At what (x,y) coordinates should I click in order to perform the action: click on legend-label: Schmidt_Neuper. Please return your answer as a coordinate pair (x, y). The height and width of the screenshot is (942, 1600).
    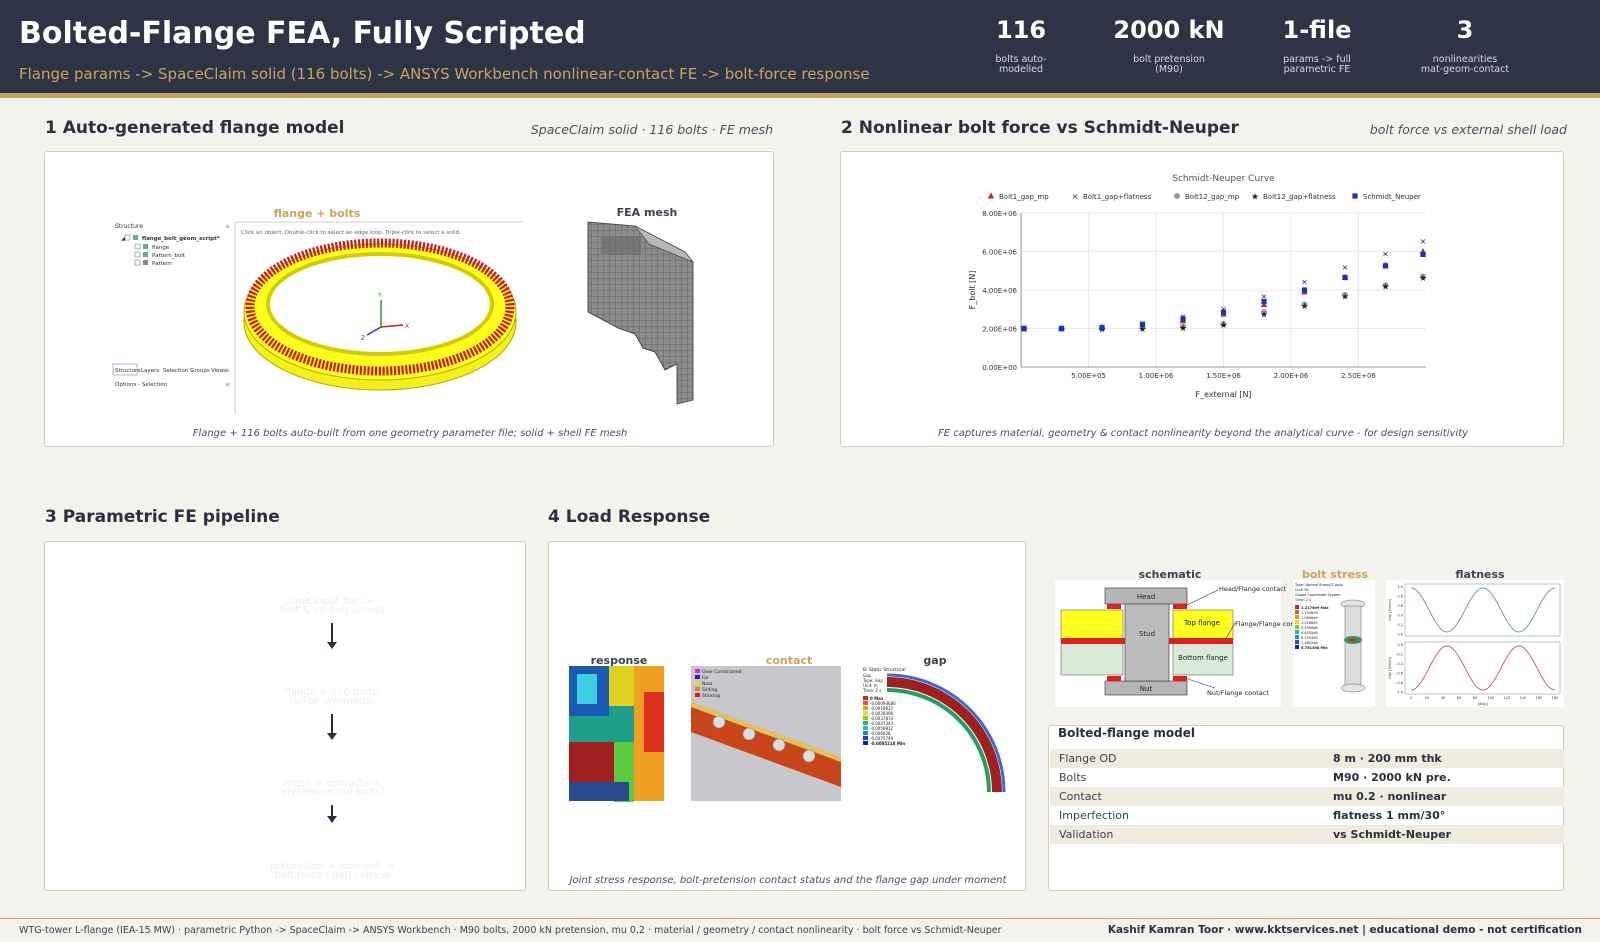
    Looking at the image, I should click on (1392, 197).